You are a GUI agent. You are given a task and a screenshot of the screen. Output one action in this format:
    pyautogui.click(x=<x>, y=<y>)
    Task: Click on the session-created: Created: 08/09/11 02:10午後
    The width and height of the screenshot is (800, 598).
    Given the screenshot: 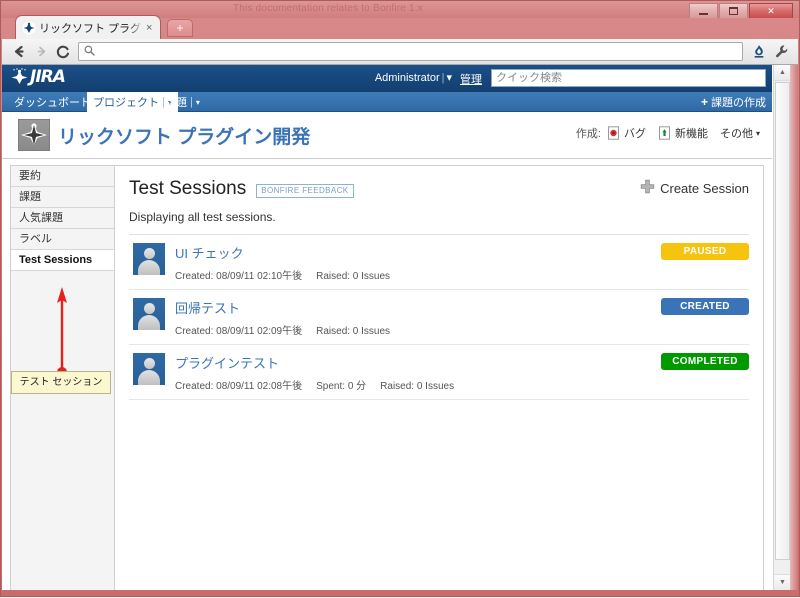 What is the action you would take?
    pyautogui.click(x=239, y=276)
    